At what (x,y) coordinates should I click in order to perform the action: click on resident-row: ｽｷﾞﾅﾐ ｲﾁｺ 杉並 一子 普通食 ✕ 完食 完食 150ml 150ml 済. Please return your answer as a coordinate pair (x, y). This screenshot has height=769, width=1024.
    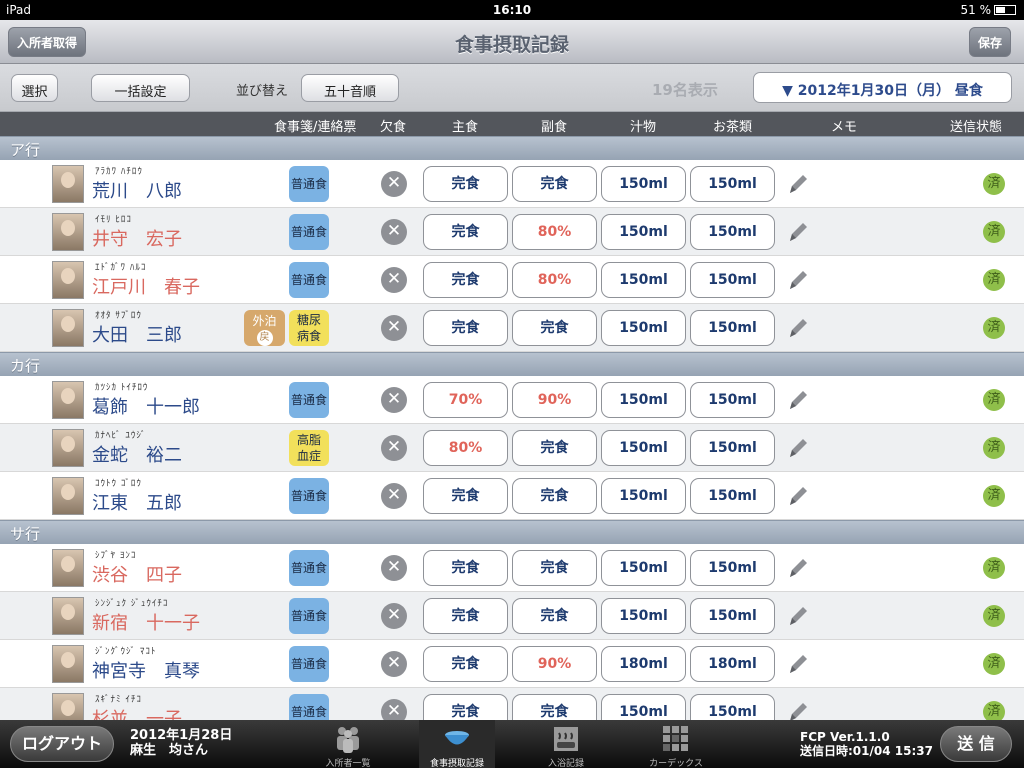
    Looking at the image, I should click on (512, 704).